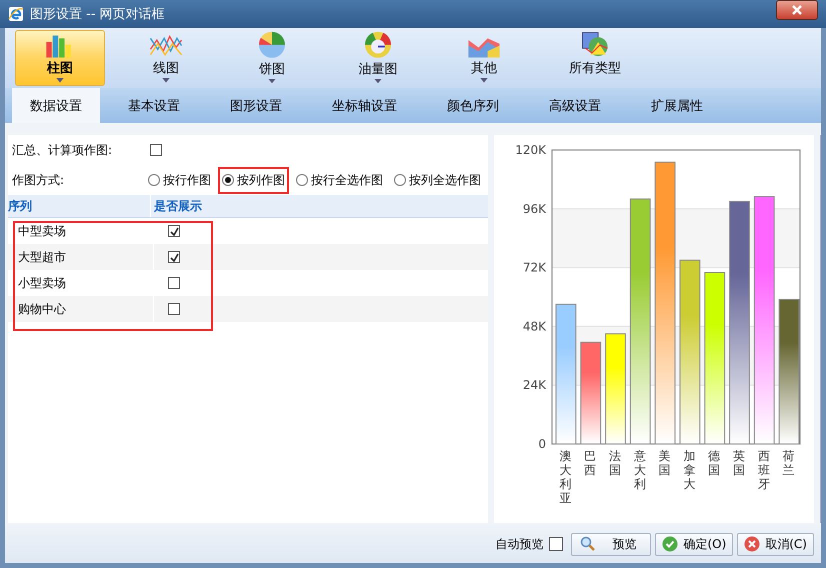 The width and height of the screenshot is (826, 568). What do you see at coordinates (154, 105) in the screenshot?
I see `tab: 基本设置` at bounding box center [154, 105].